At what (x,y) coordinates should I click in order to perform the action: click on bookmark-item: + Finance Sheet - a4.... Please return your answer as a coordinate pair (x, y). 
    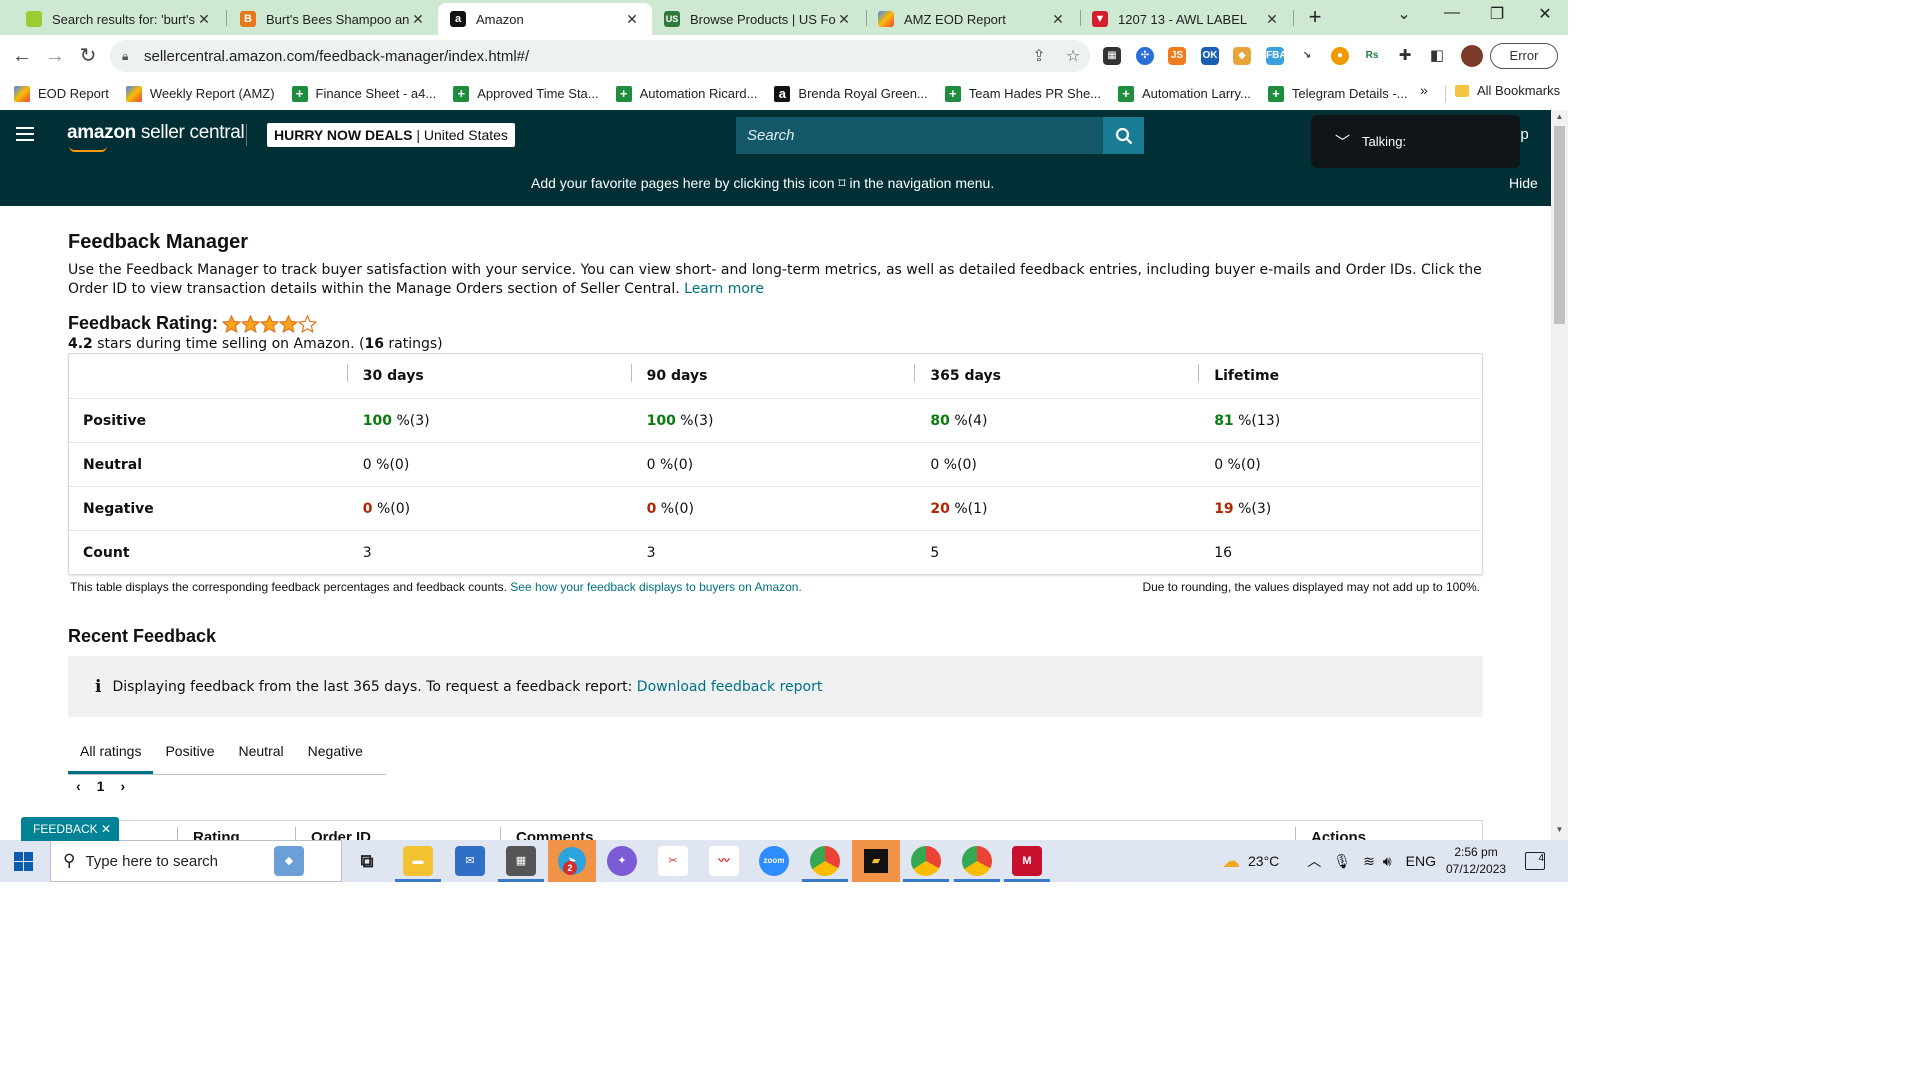
    Looking at the image, I should click on (363, 93).